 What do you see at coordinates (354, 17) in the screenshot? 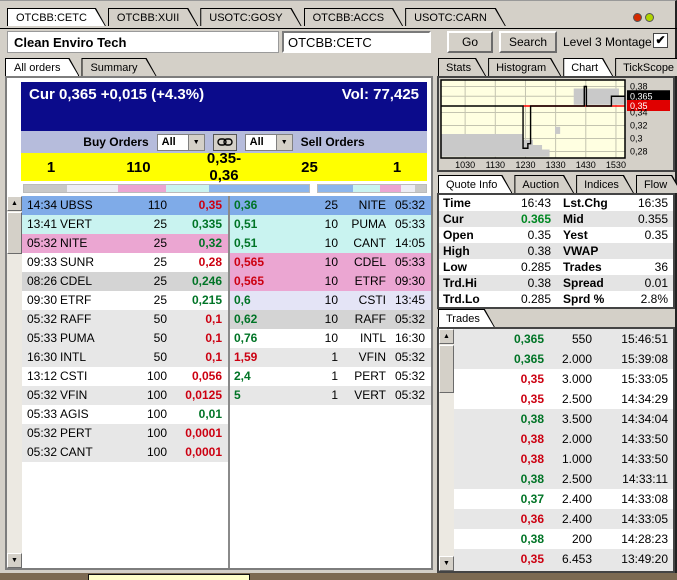
I see `symbol-tab-otcbb-accs: OTCBB:ACCS` at bounding box center [354, 17].